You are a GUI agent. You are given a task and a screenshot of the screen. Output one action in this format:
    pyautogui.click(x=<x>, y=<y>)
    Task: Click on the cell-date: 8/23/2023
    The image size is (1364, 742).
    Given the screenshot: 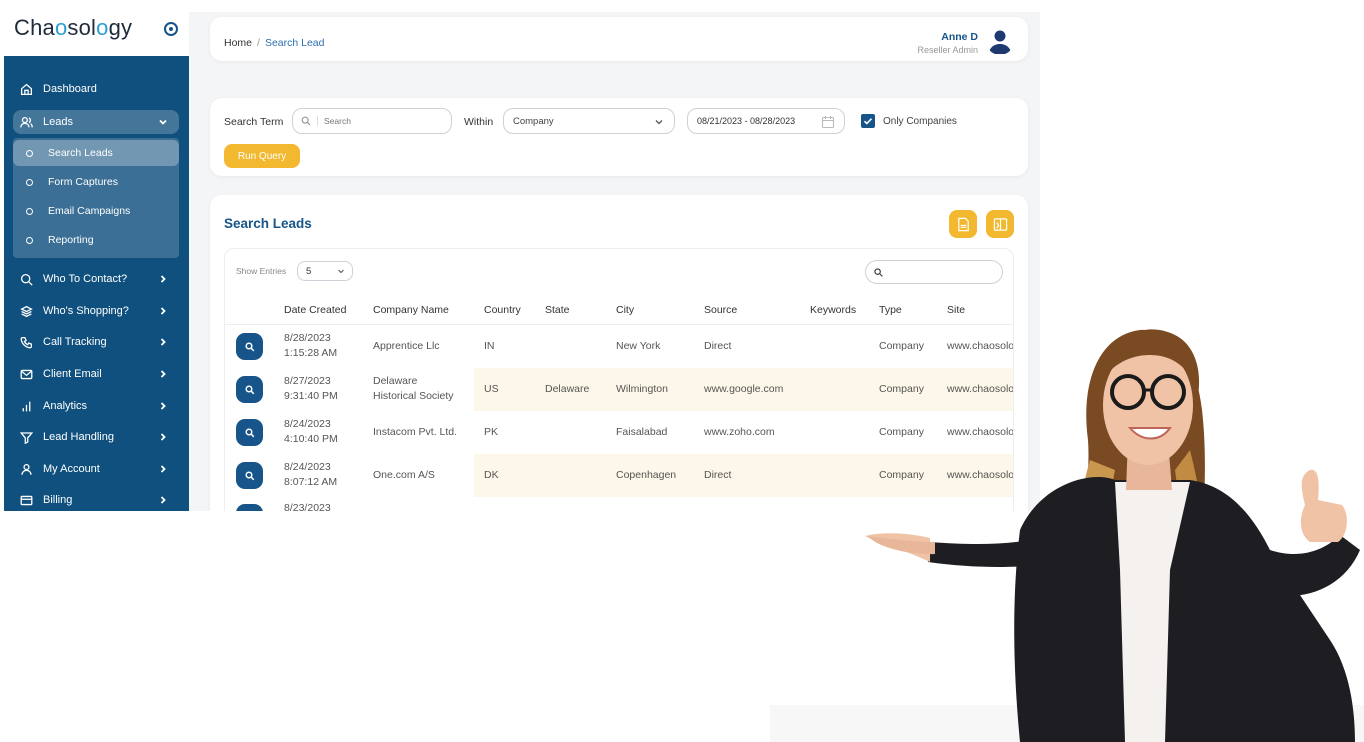 What is the action you would take?
    pyautogui.click(x=307, y=506)
    